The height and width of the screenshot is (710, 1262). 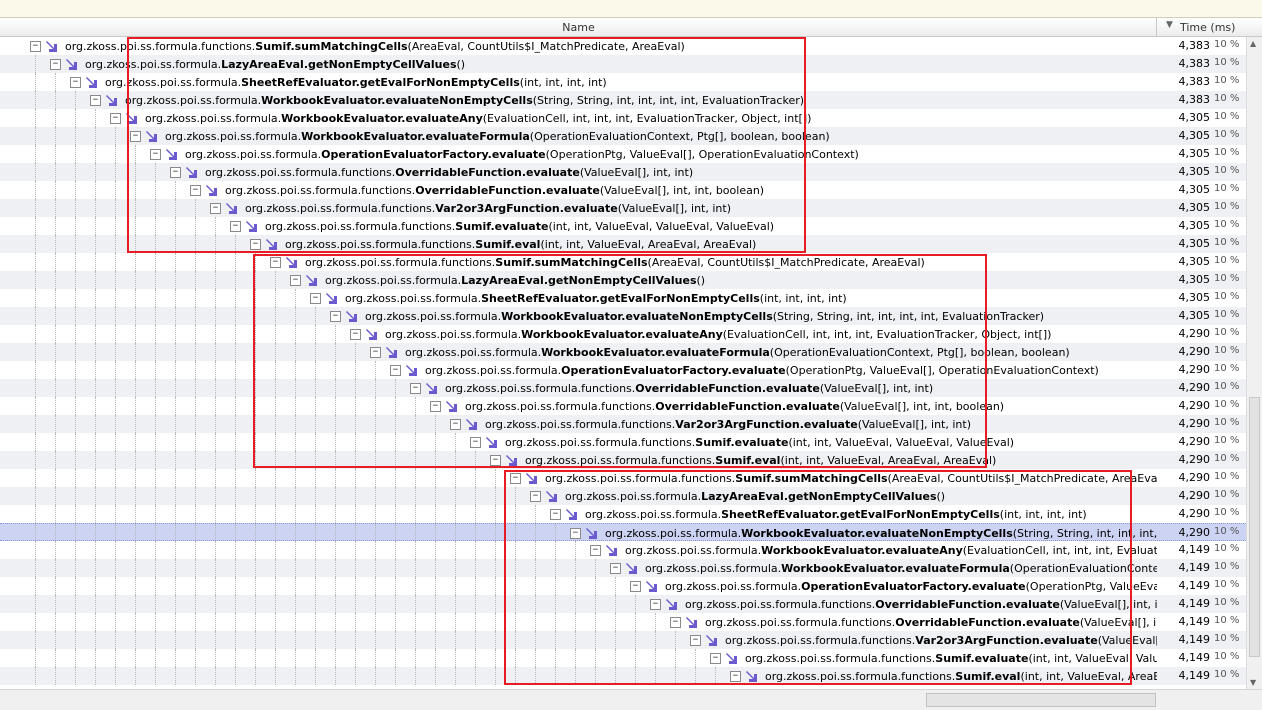 What do you see at coordinates (1253, 682) in the screenshot?
I see `scroll-down-icon: ▼` at bounding box center [1253, 682].